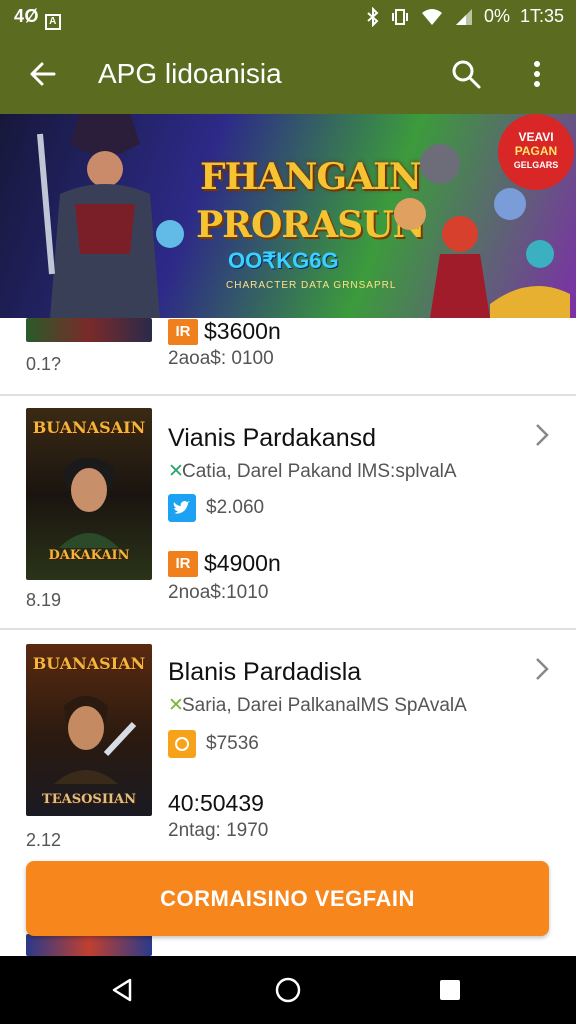  I want to click on price-text: 40:50439, so click(216, 803).